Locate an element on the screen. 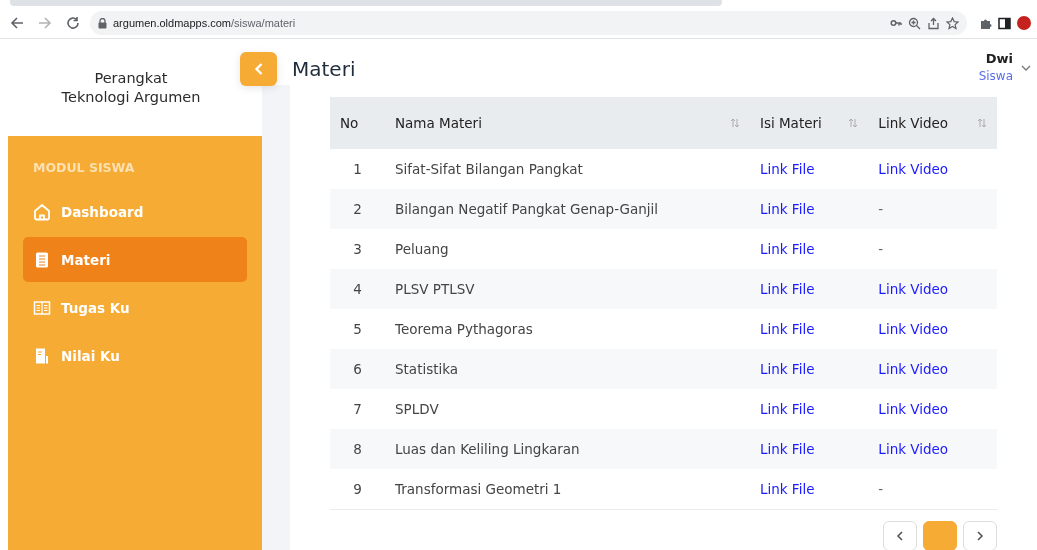 Image resolution: width=1037 pixels, height=550 pixels. row-number: 1 is located at coordinates (357, 169).